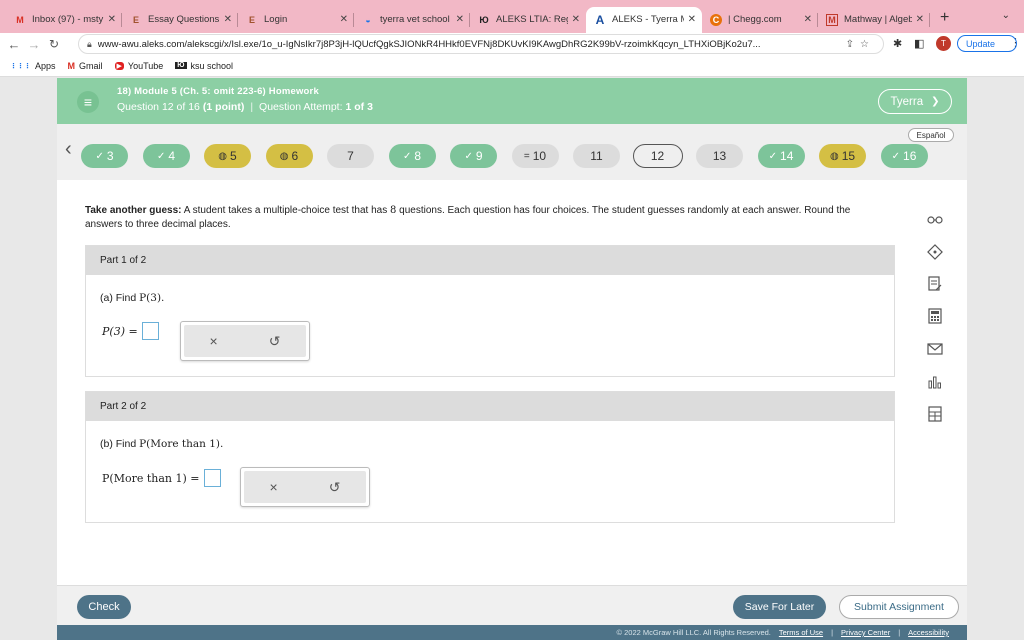 This screenshot has width=1024, height=640. Describe the element at coordinates (526, 156) in the screenshot. I see `in-progress-icon: =` at that location.